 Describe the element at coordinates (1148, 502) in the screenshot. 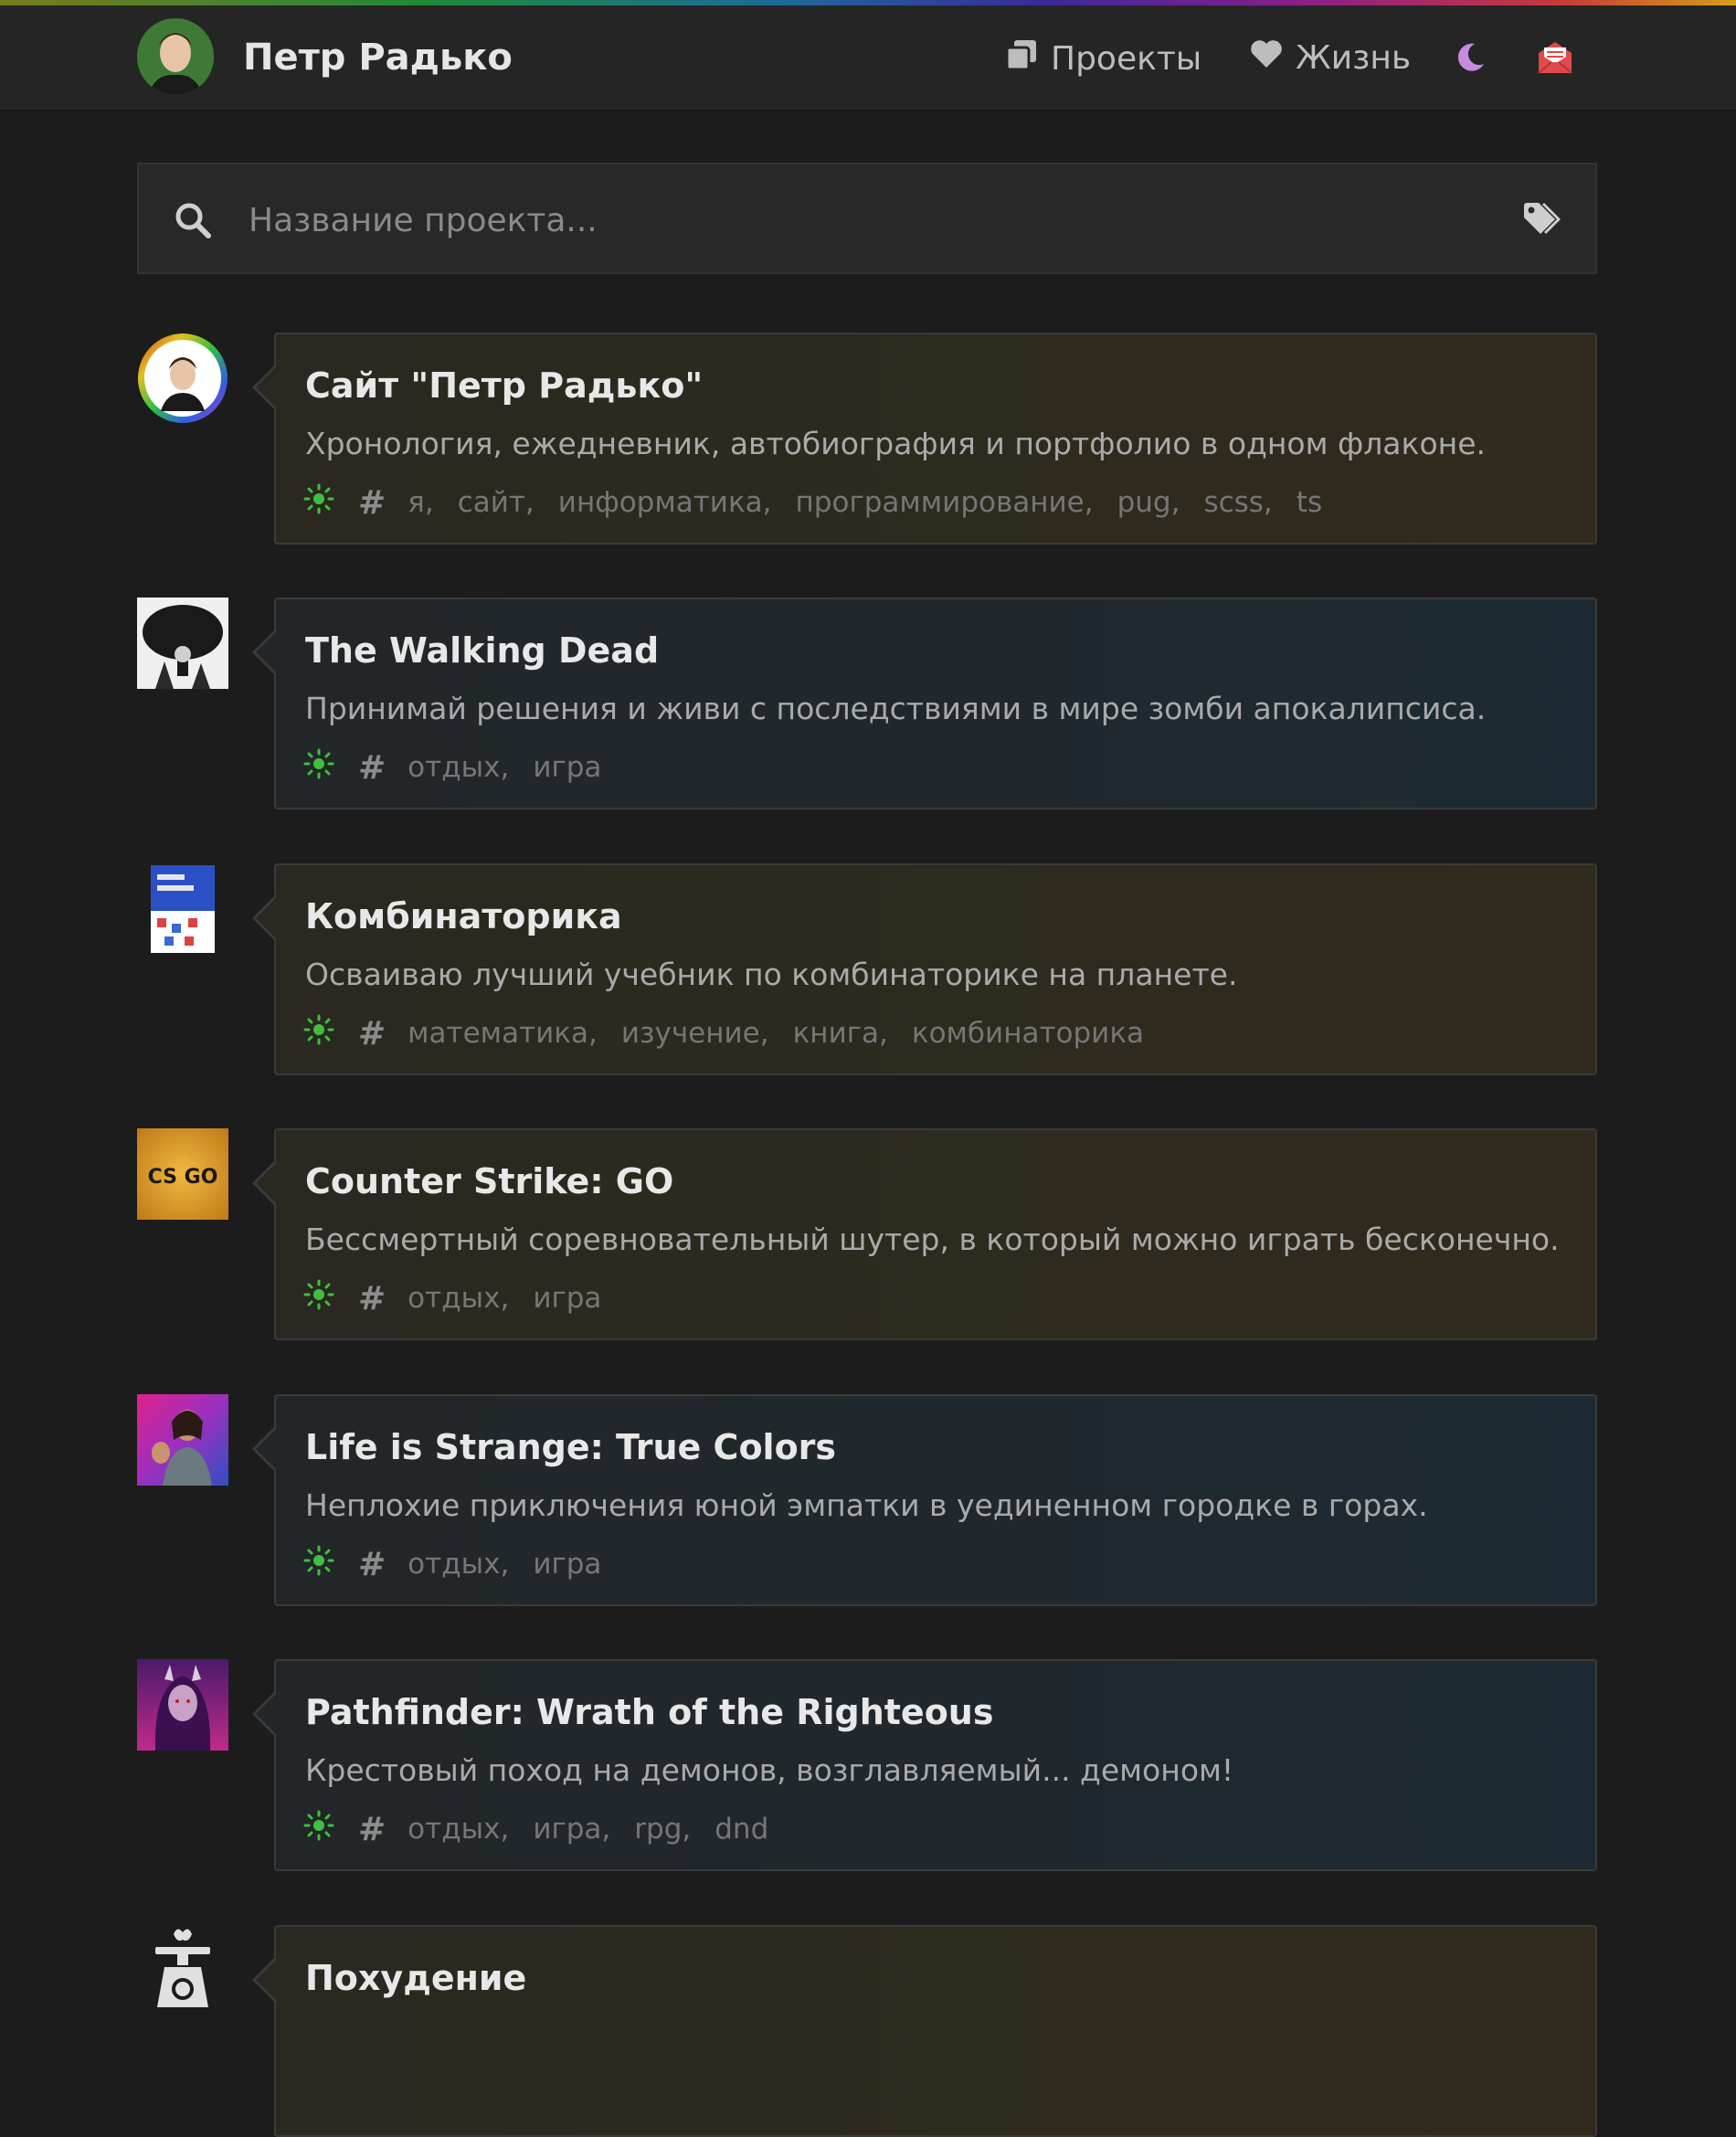

I see `tag: pug,` at that location.